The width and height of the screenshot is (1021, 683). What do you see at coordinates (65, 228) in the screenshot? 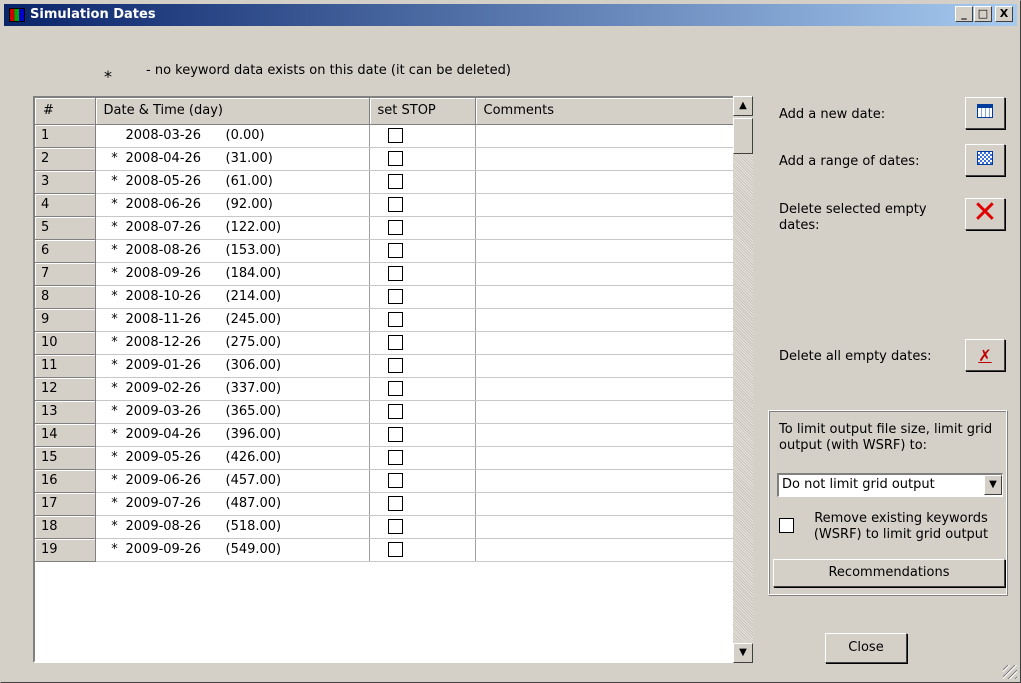
I see `row-number: 5` at bounding box center [65, 228].